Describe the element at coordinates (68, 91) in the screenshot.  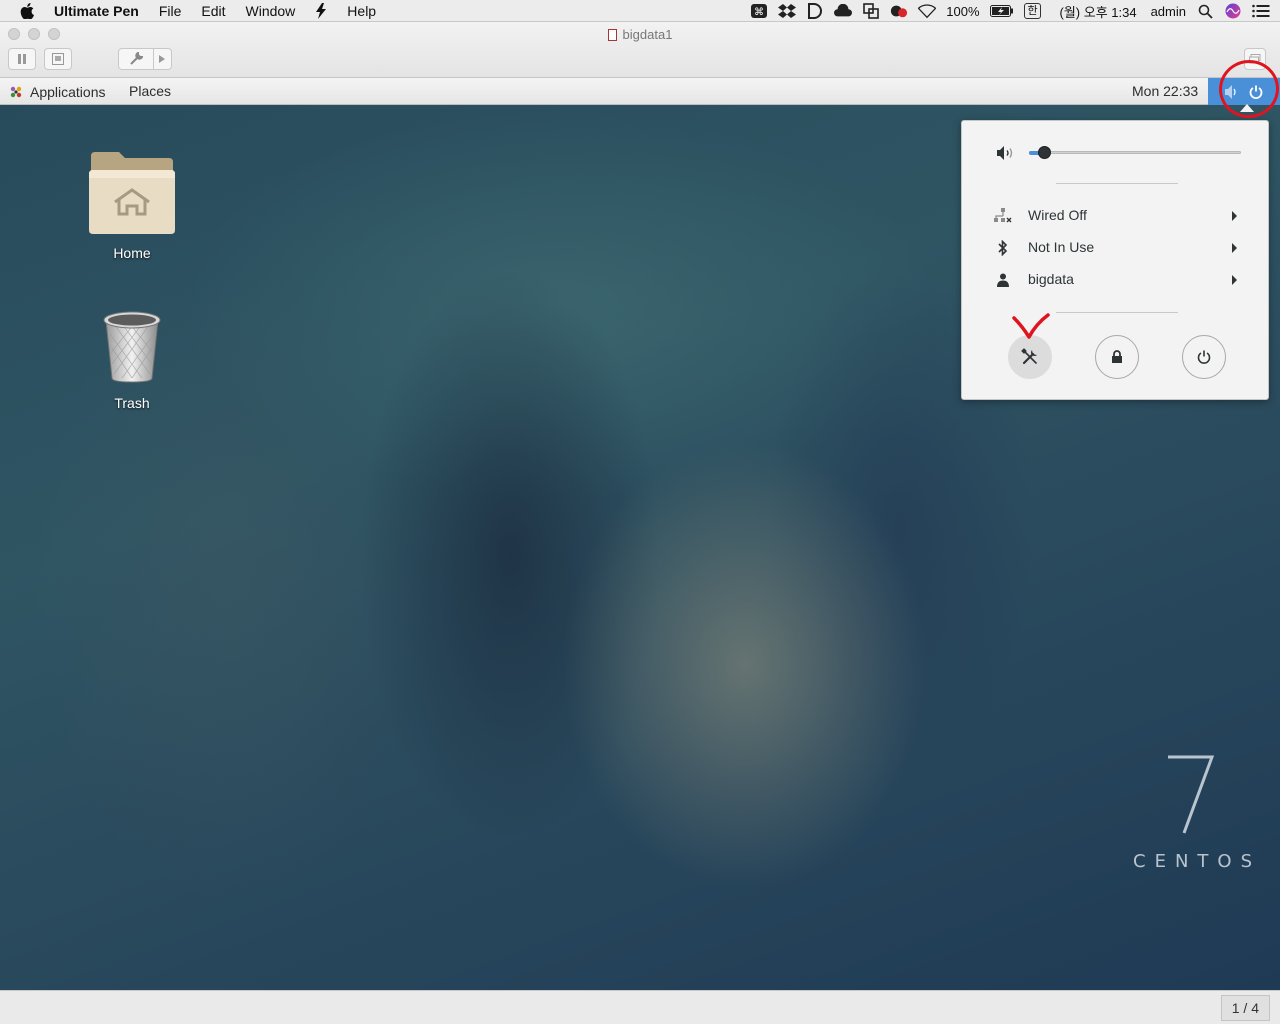
I see `applications-label: Applications` at that location.